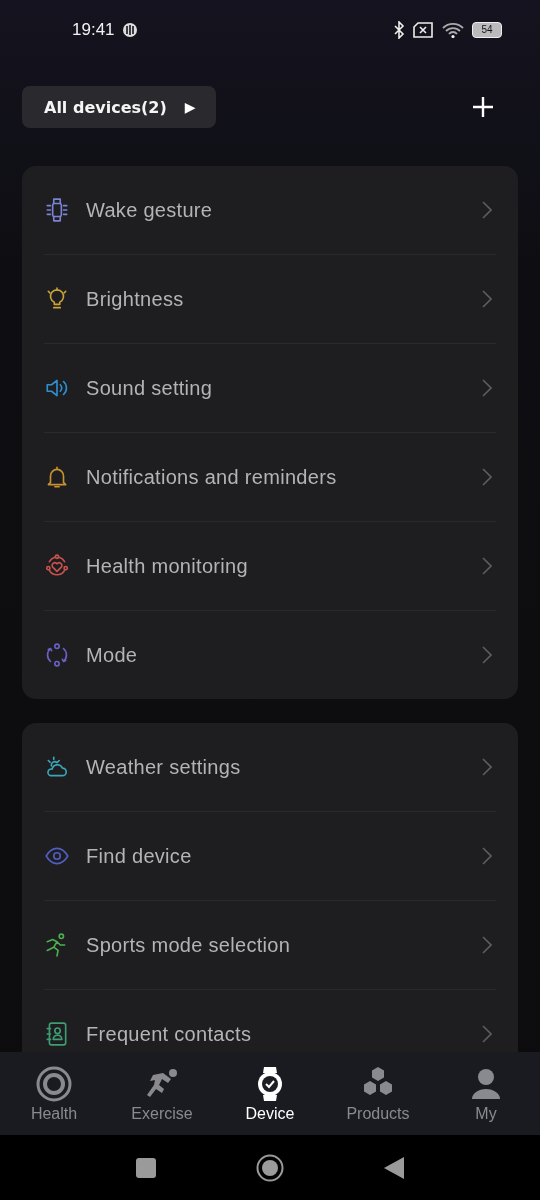 The image size is (540, 1200). I want to click on settings-row: Weather settings, so click(270, 767).